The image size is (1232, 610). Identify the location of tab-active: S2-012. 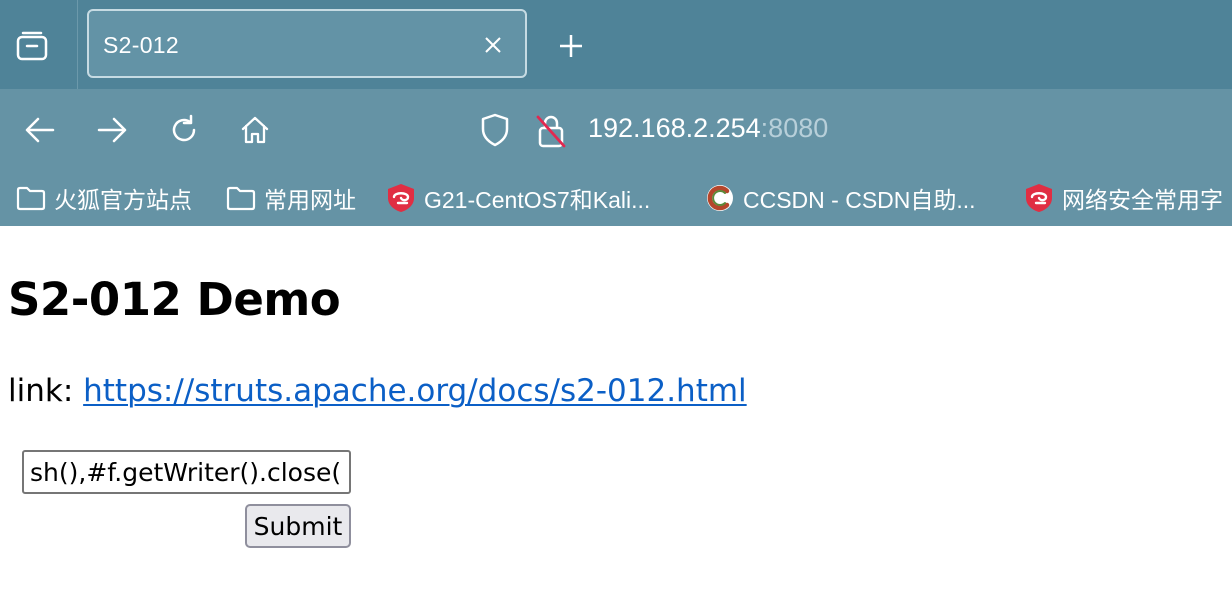
(307, 43).